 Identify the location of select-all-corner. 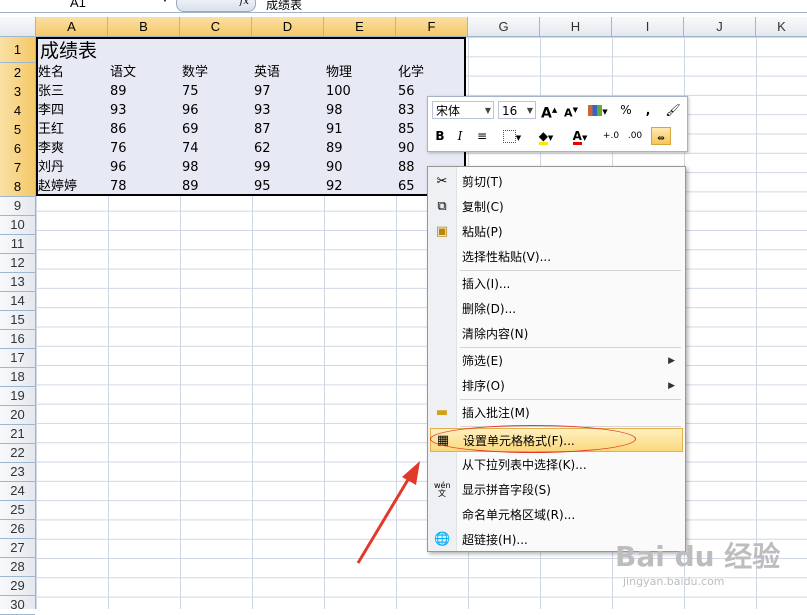
(18, 26).